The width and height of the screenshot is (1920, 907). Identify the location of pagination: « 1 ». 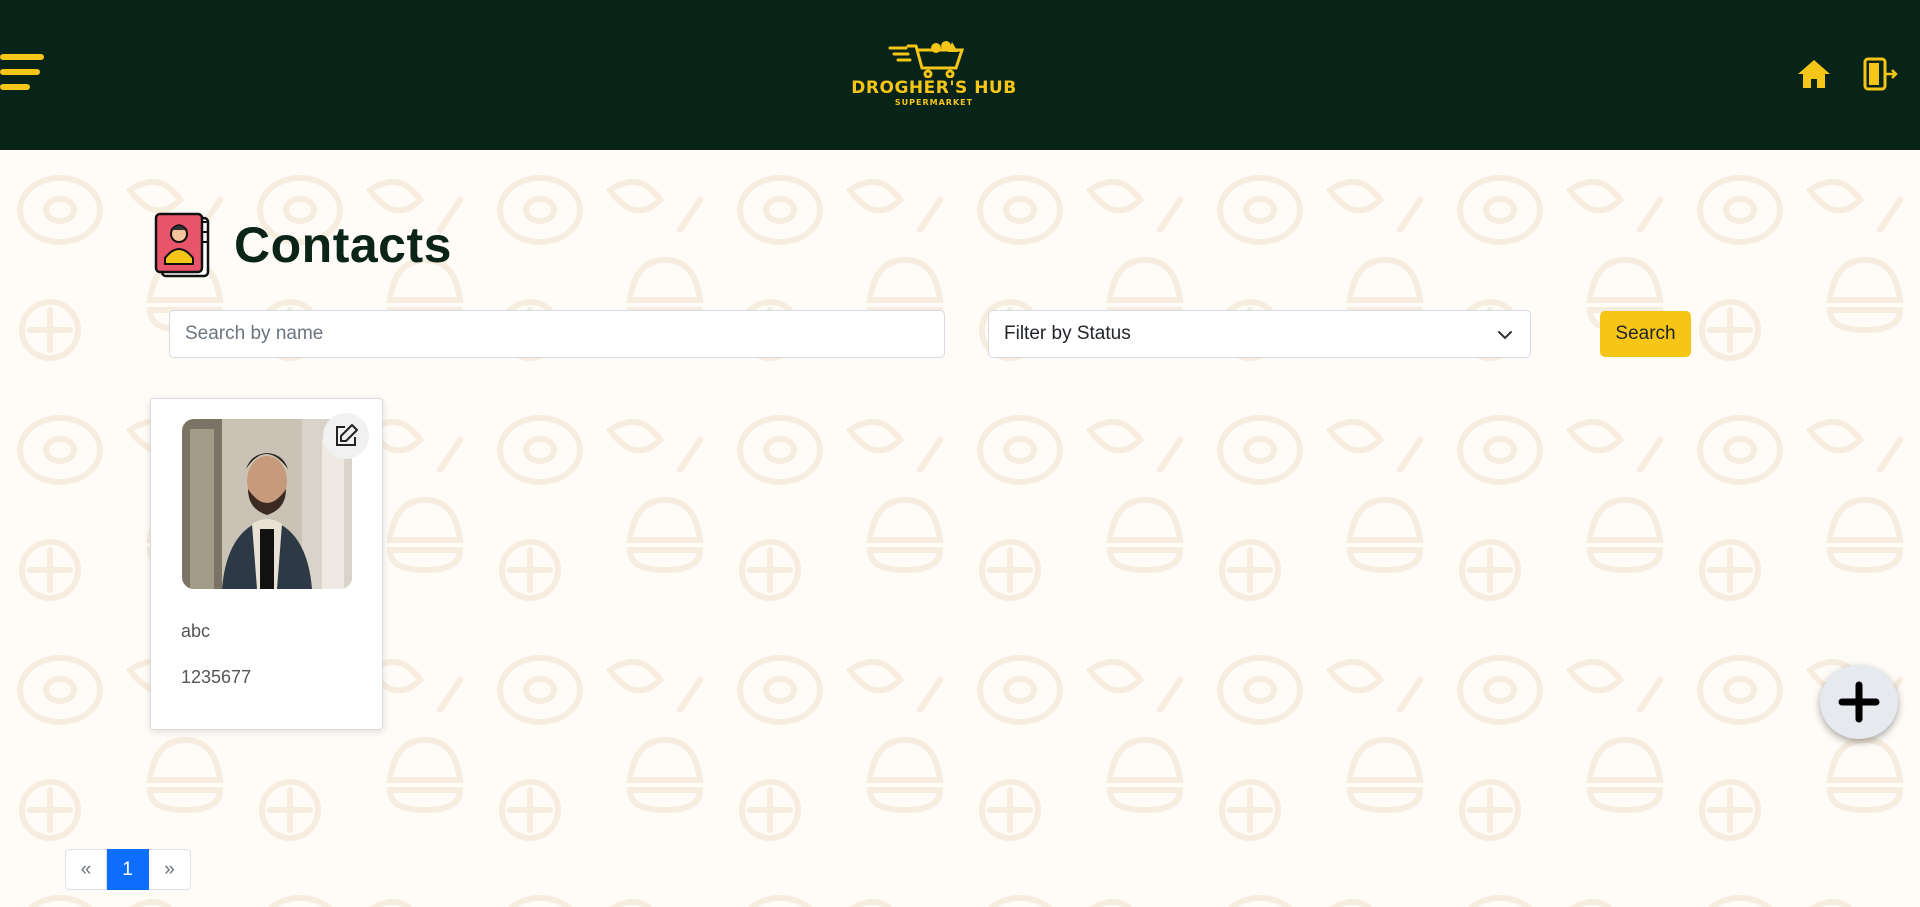
(128, 869).